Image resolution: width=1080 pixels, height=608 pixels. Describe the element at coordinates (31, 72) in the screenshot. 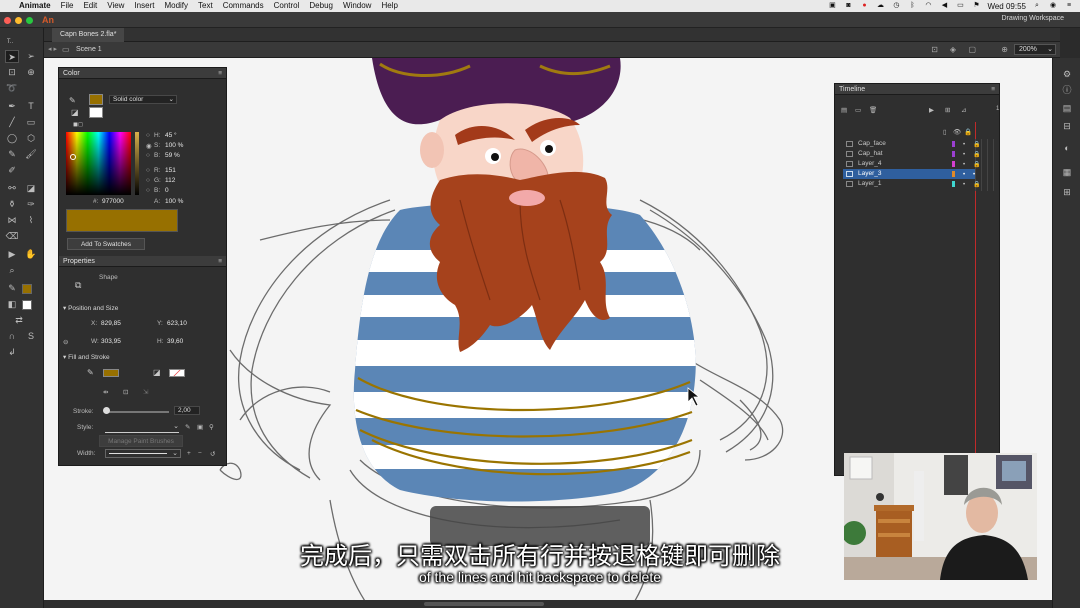

I see `3d-rotation-tool-icon: ⊕` at that location.